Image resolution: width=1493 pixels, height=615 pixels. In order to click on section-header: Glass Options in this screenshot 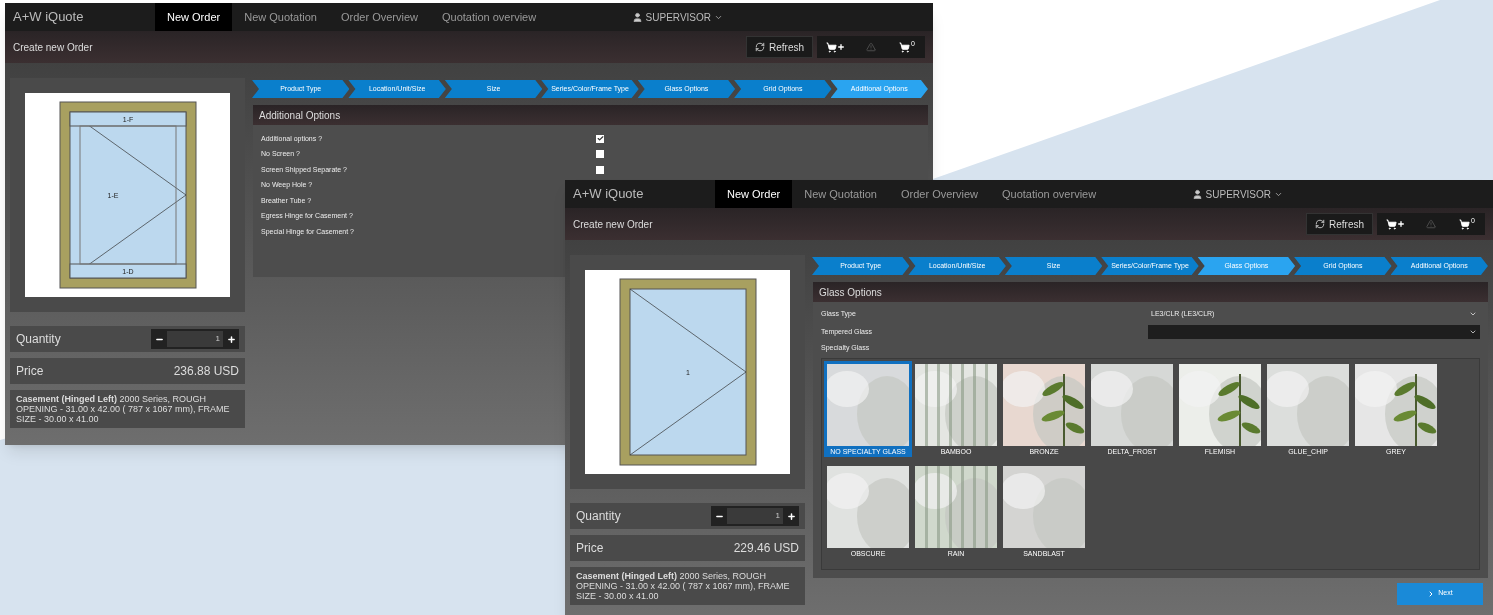, I will do `click(1150, 292)`.